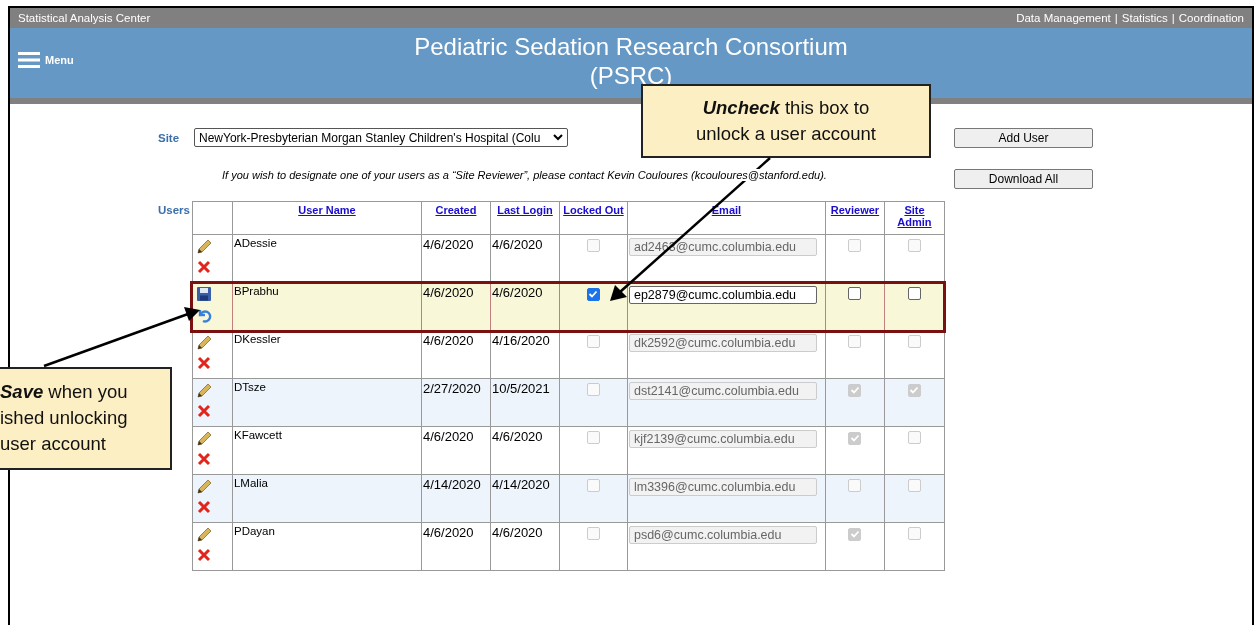 The width and height of the screenshot is (1257, 625). Describe the element at coordinates (722, 295) in the screenshot. I see `email-field: ep2879@cumc.columbia.edu` at that location.